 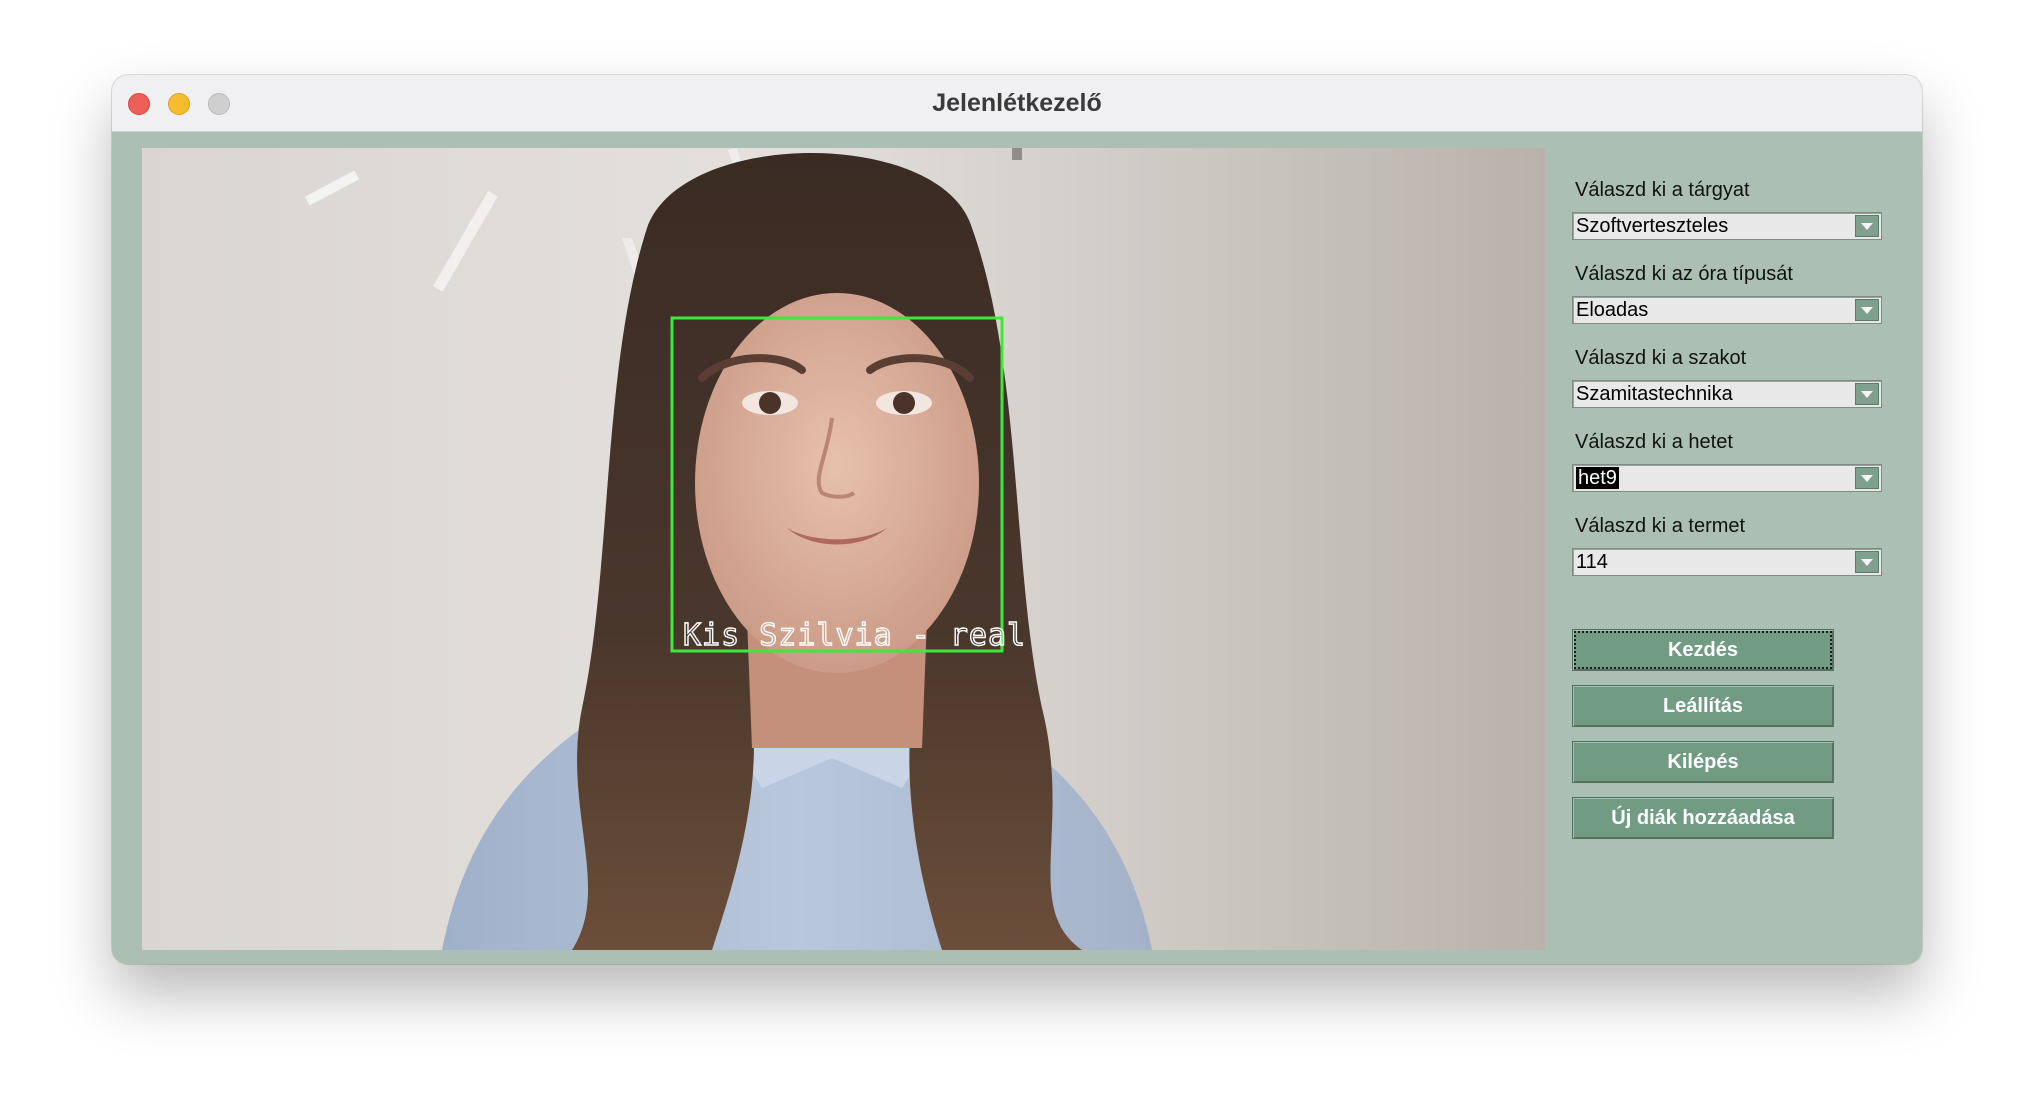 I want to click on class-type-value: Eloadas, so click(x=1612, y=310).